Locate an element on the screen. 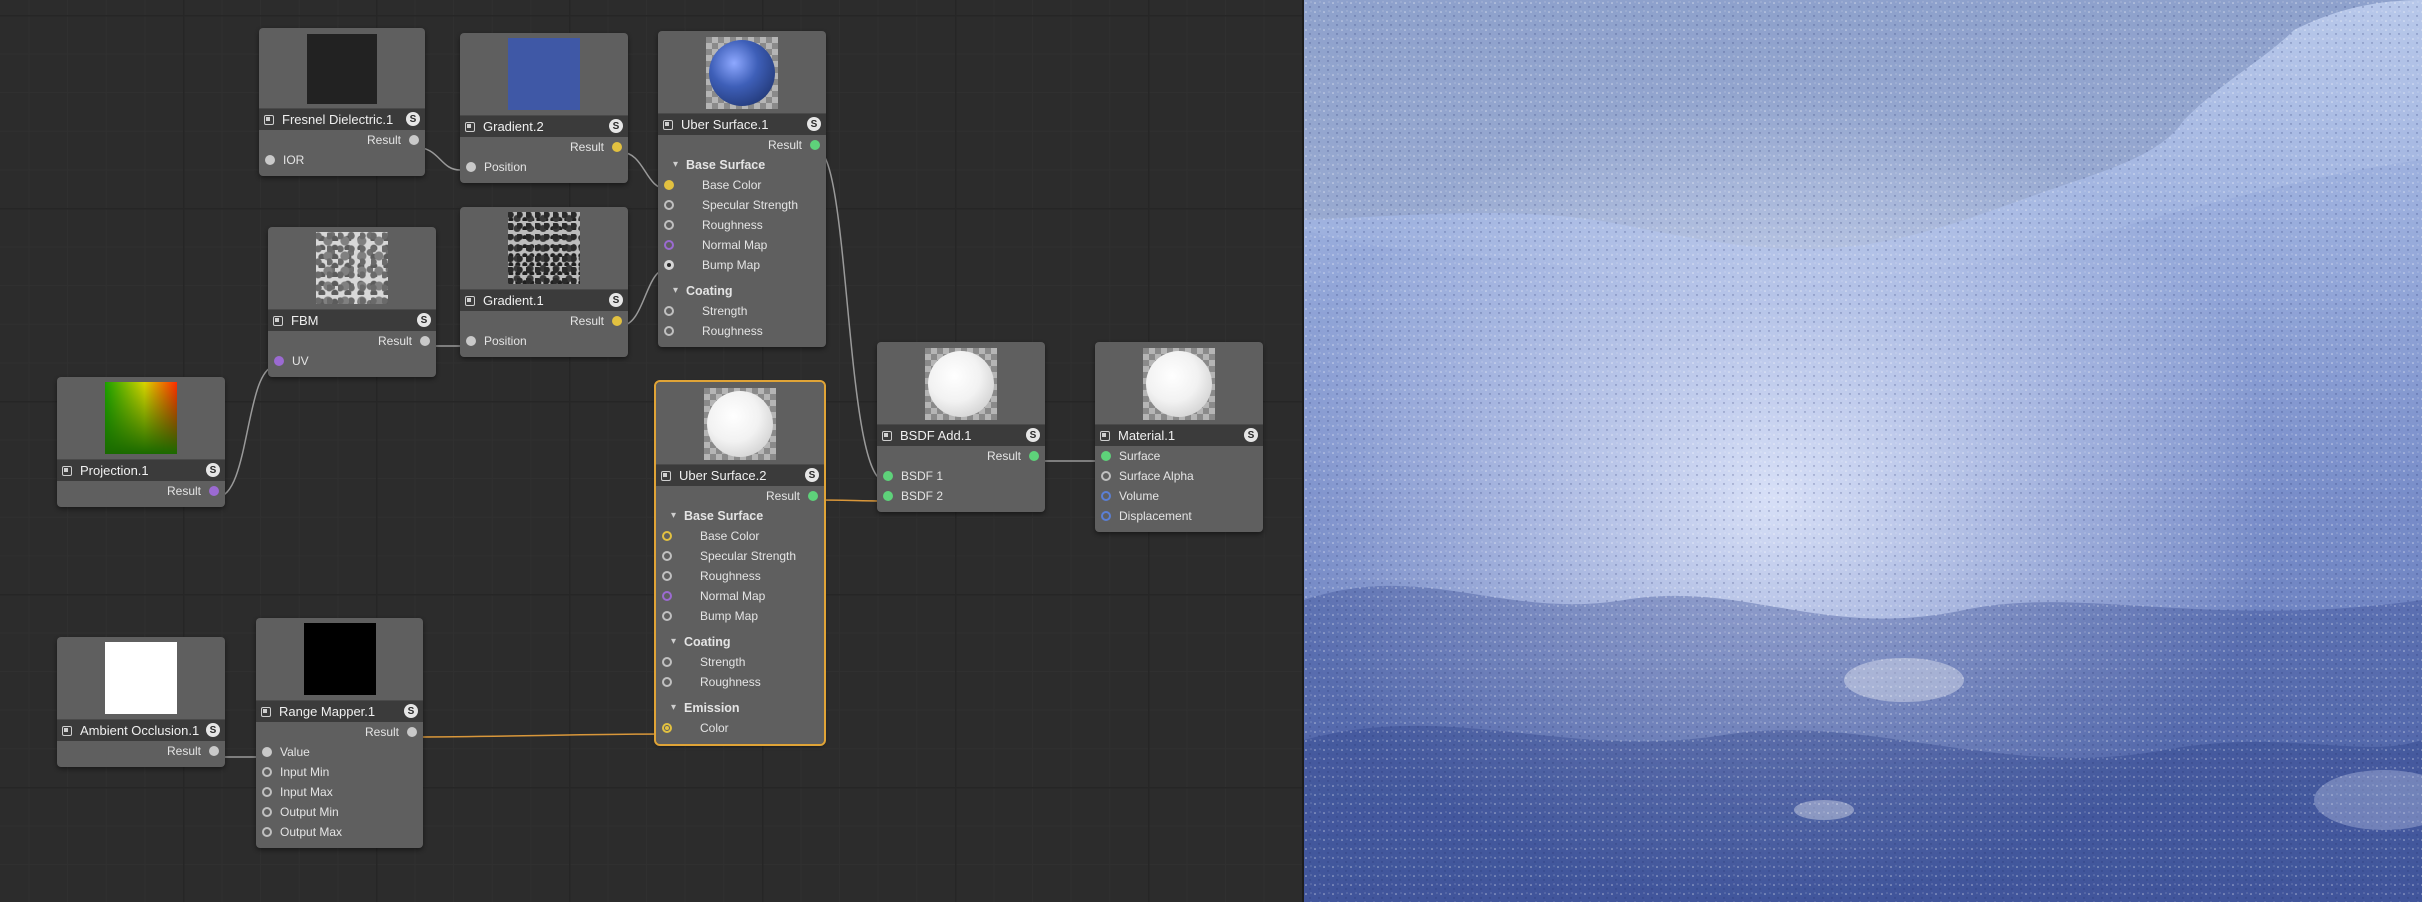  node-title-bar: BSDF Add.1 S is located at coordinates (961, 435).